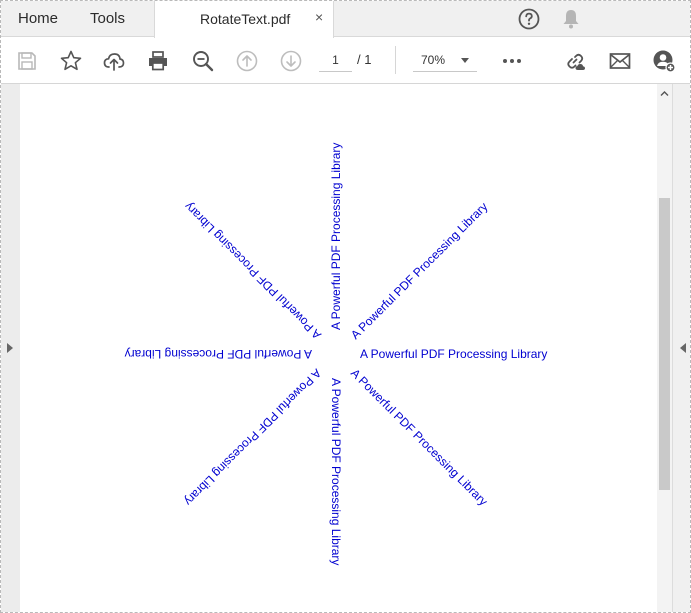 The width and height of the screenshot is (691, 613). Describe the element at coordinates (27, 61) in the screenshot. I see `save-icon` at that location.